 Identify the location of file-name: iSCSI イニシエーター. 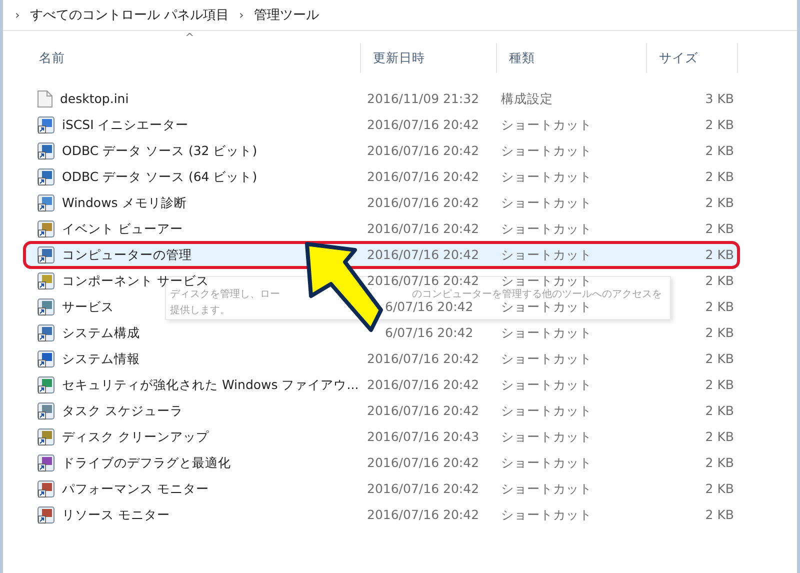
(125, 125).